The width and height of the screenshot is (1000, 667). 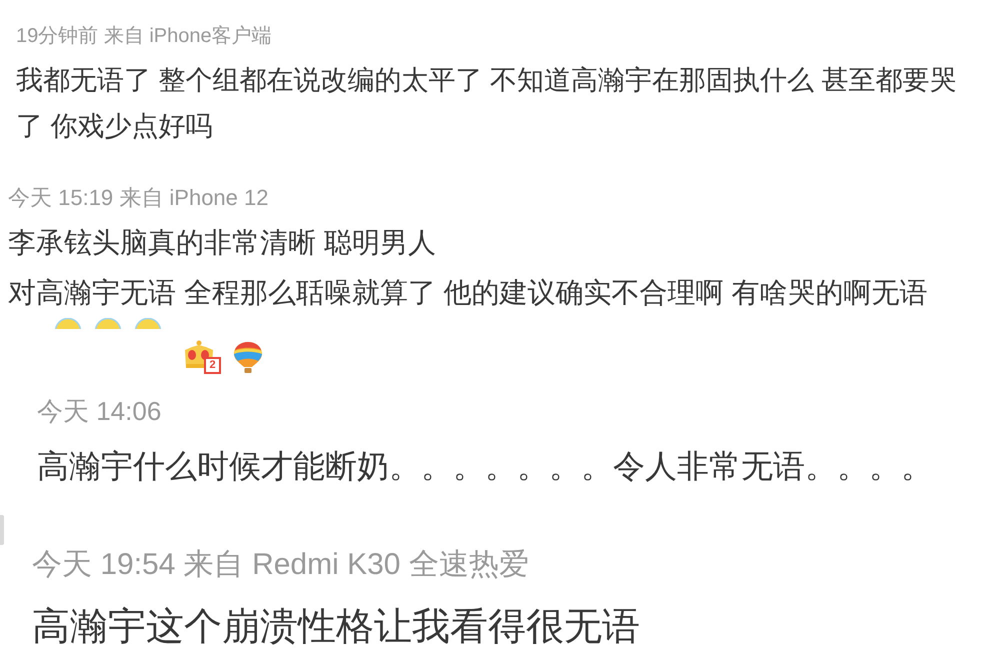 What do you see at coordinates (138, 198) in the screenshot?
I see `comment-meta: 今天 15:19 来自 iPhone 12` at bounding box center [138, 198].